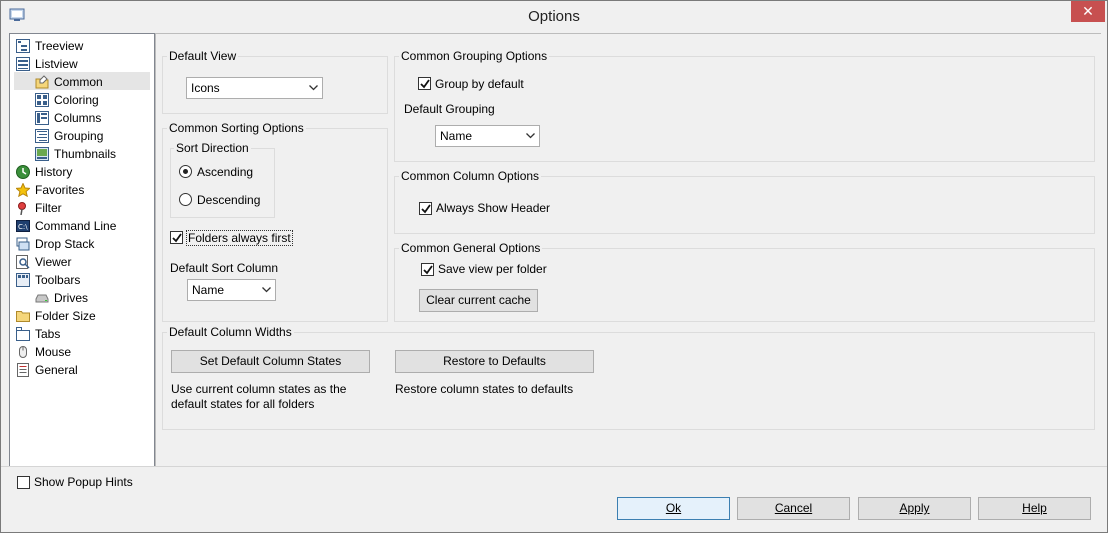  I want to click on folders-first-label: Folders always first, so click(239, 238).